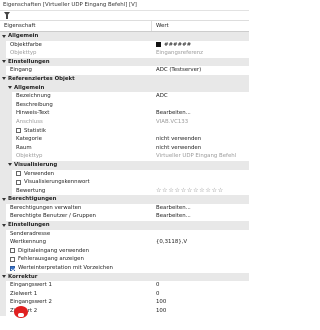  I want to click on column-header-value: Wert, so click(162, 26).